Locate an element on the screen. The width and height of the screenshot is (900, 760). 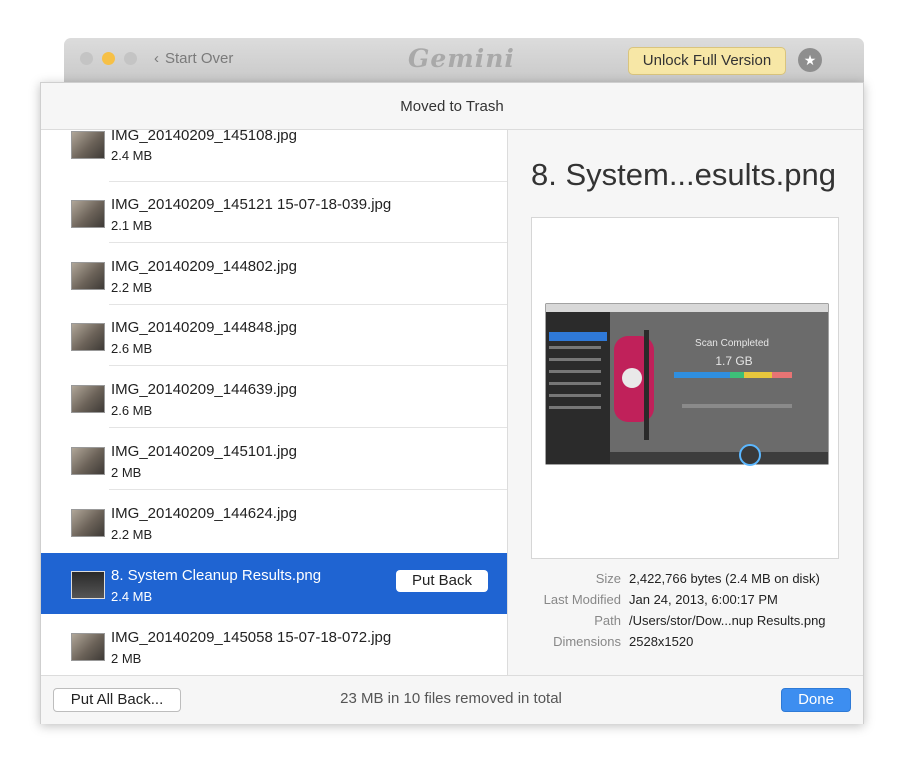
list-item: IMG_20140209_144639.jpg 2.6 MB is located at coordinates (274, 397).